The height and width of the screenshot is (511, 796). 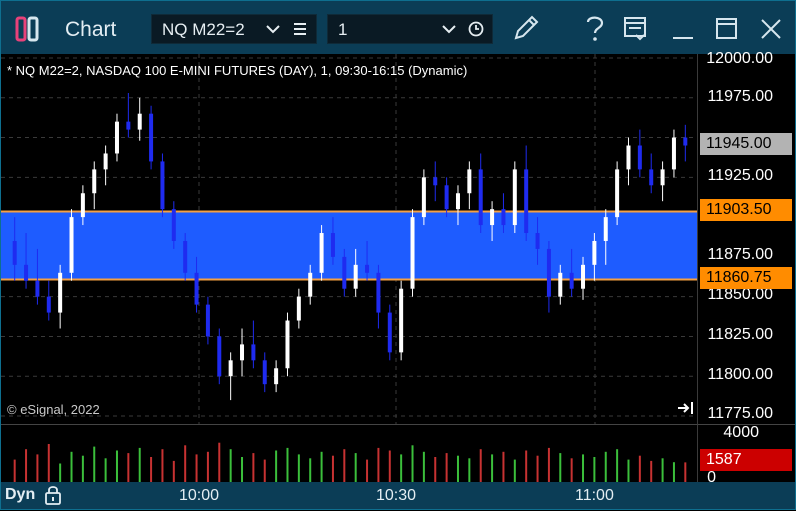 I want to click on interval-combo: 1, so click(x=410, y=29).